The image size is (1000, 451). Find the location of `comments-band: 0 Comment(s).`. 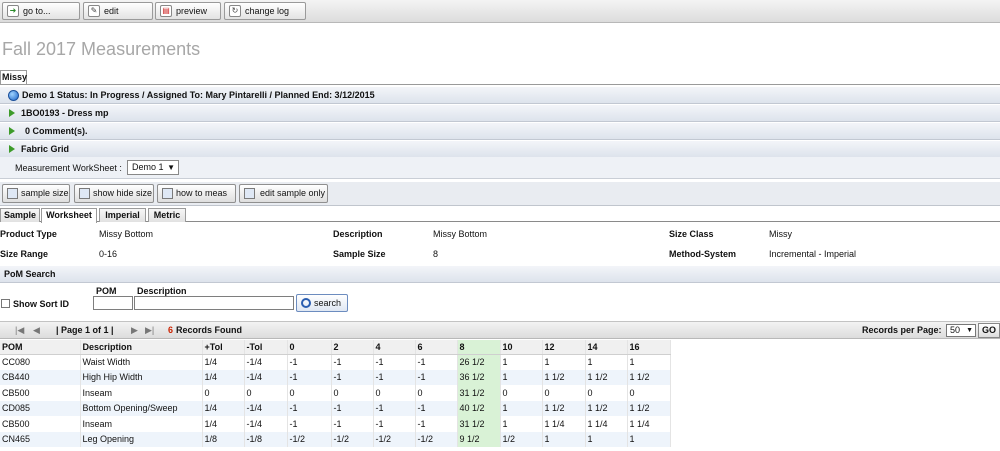

comments-band: 0 Comment(s). is located at coordinates (500, 131).